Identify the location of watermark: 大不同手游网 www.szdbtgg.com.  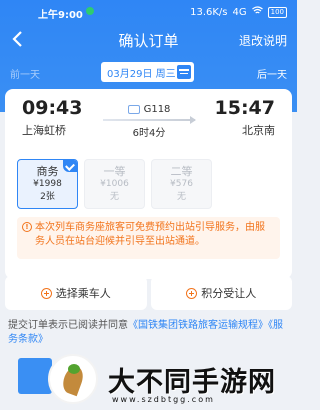
(172, 379).